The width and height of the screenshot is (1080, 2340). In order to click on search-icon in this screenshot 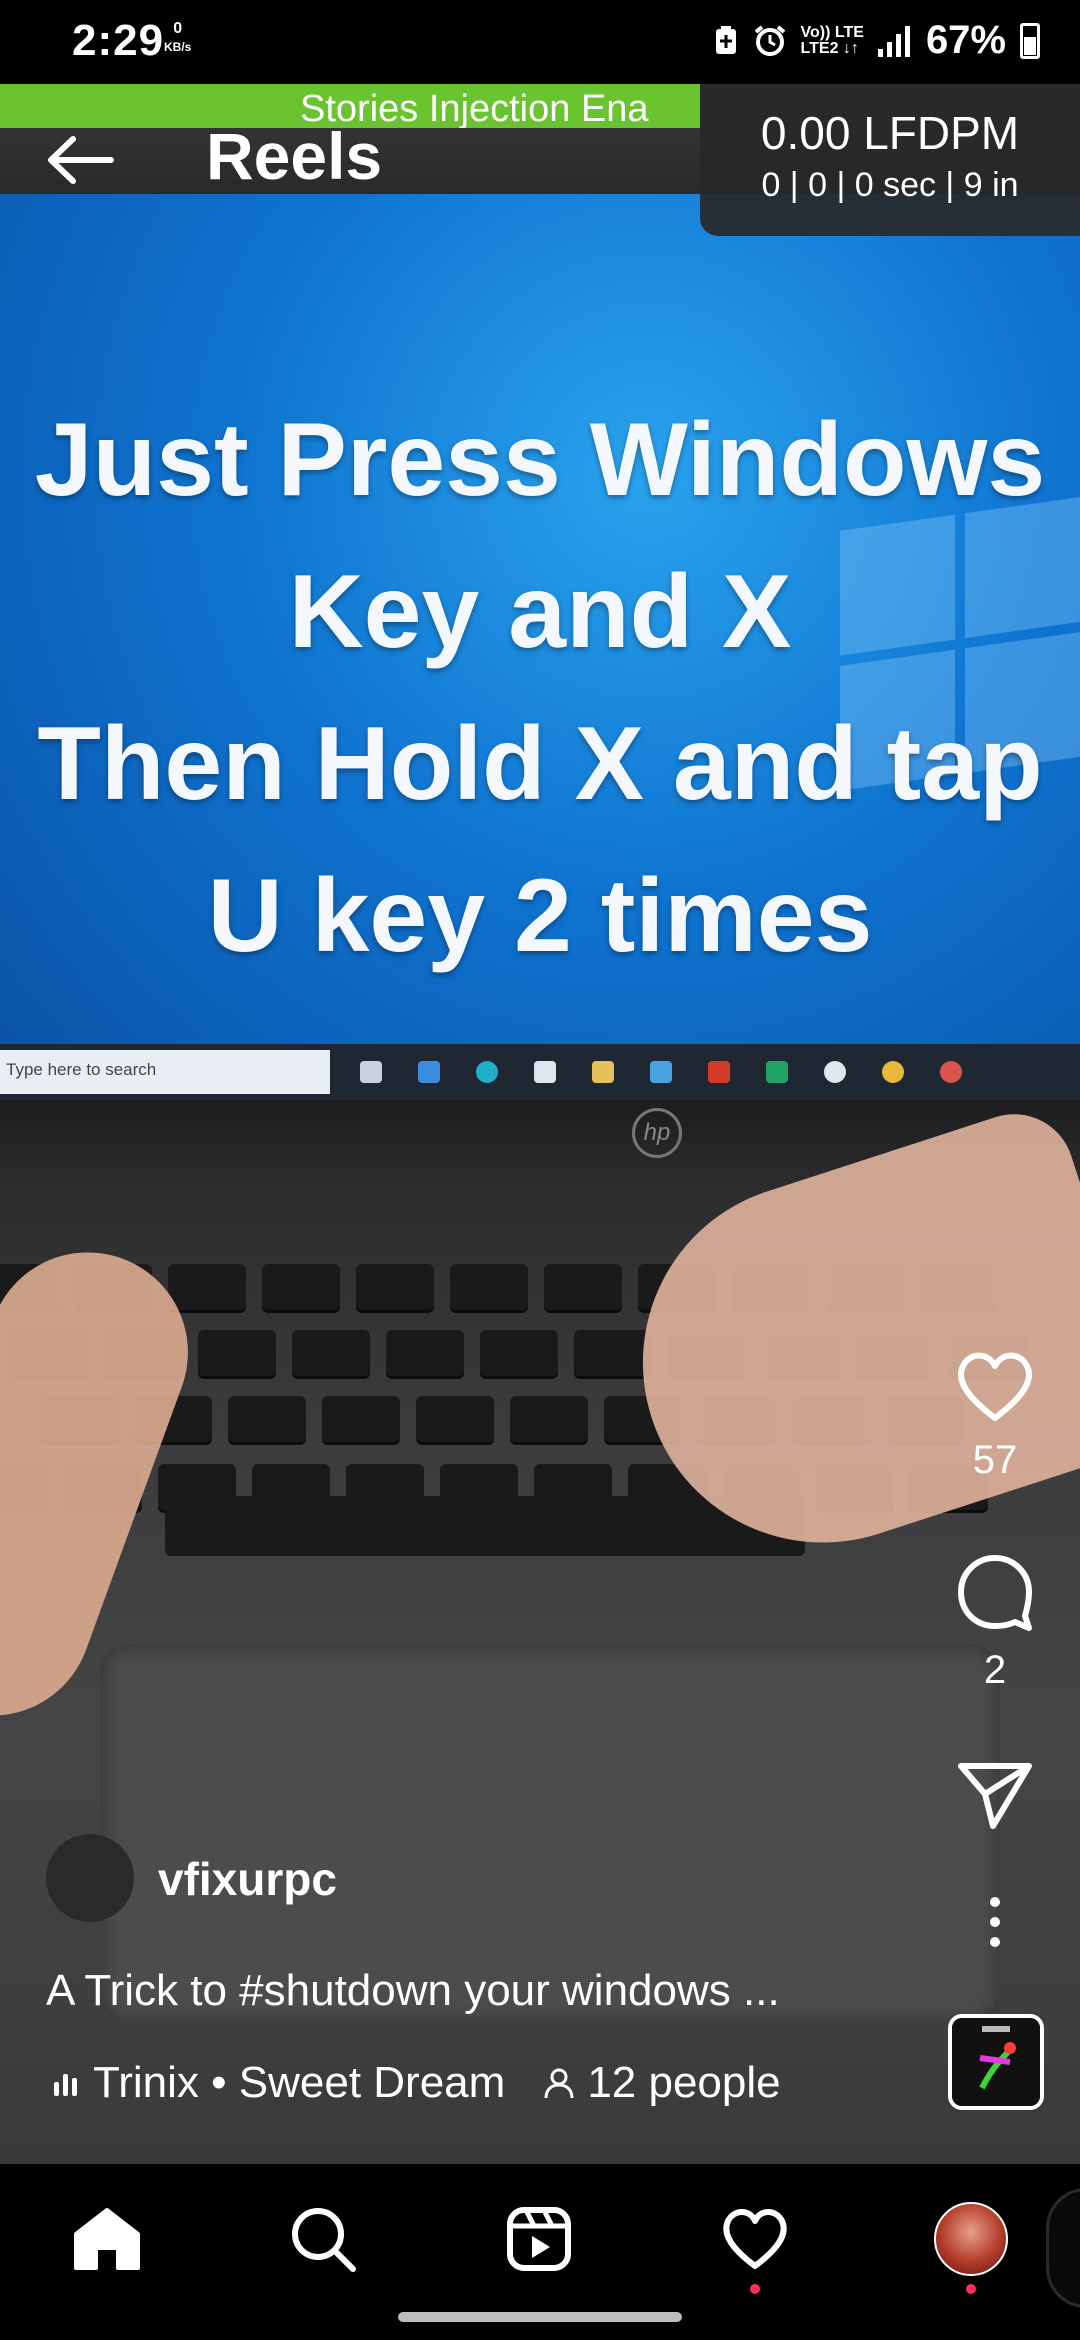, I will do `click(323, 2239)`.